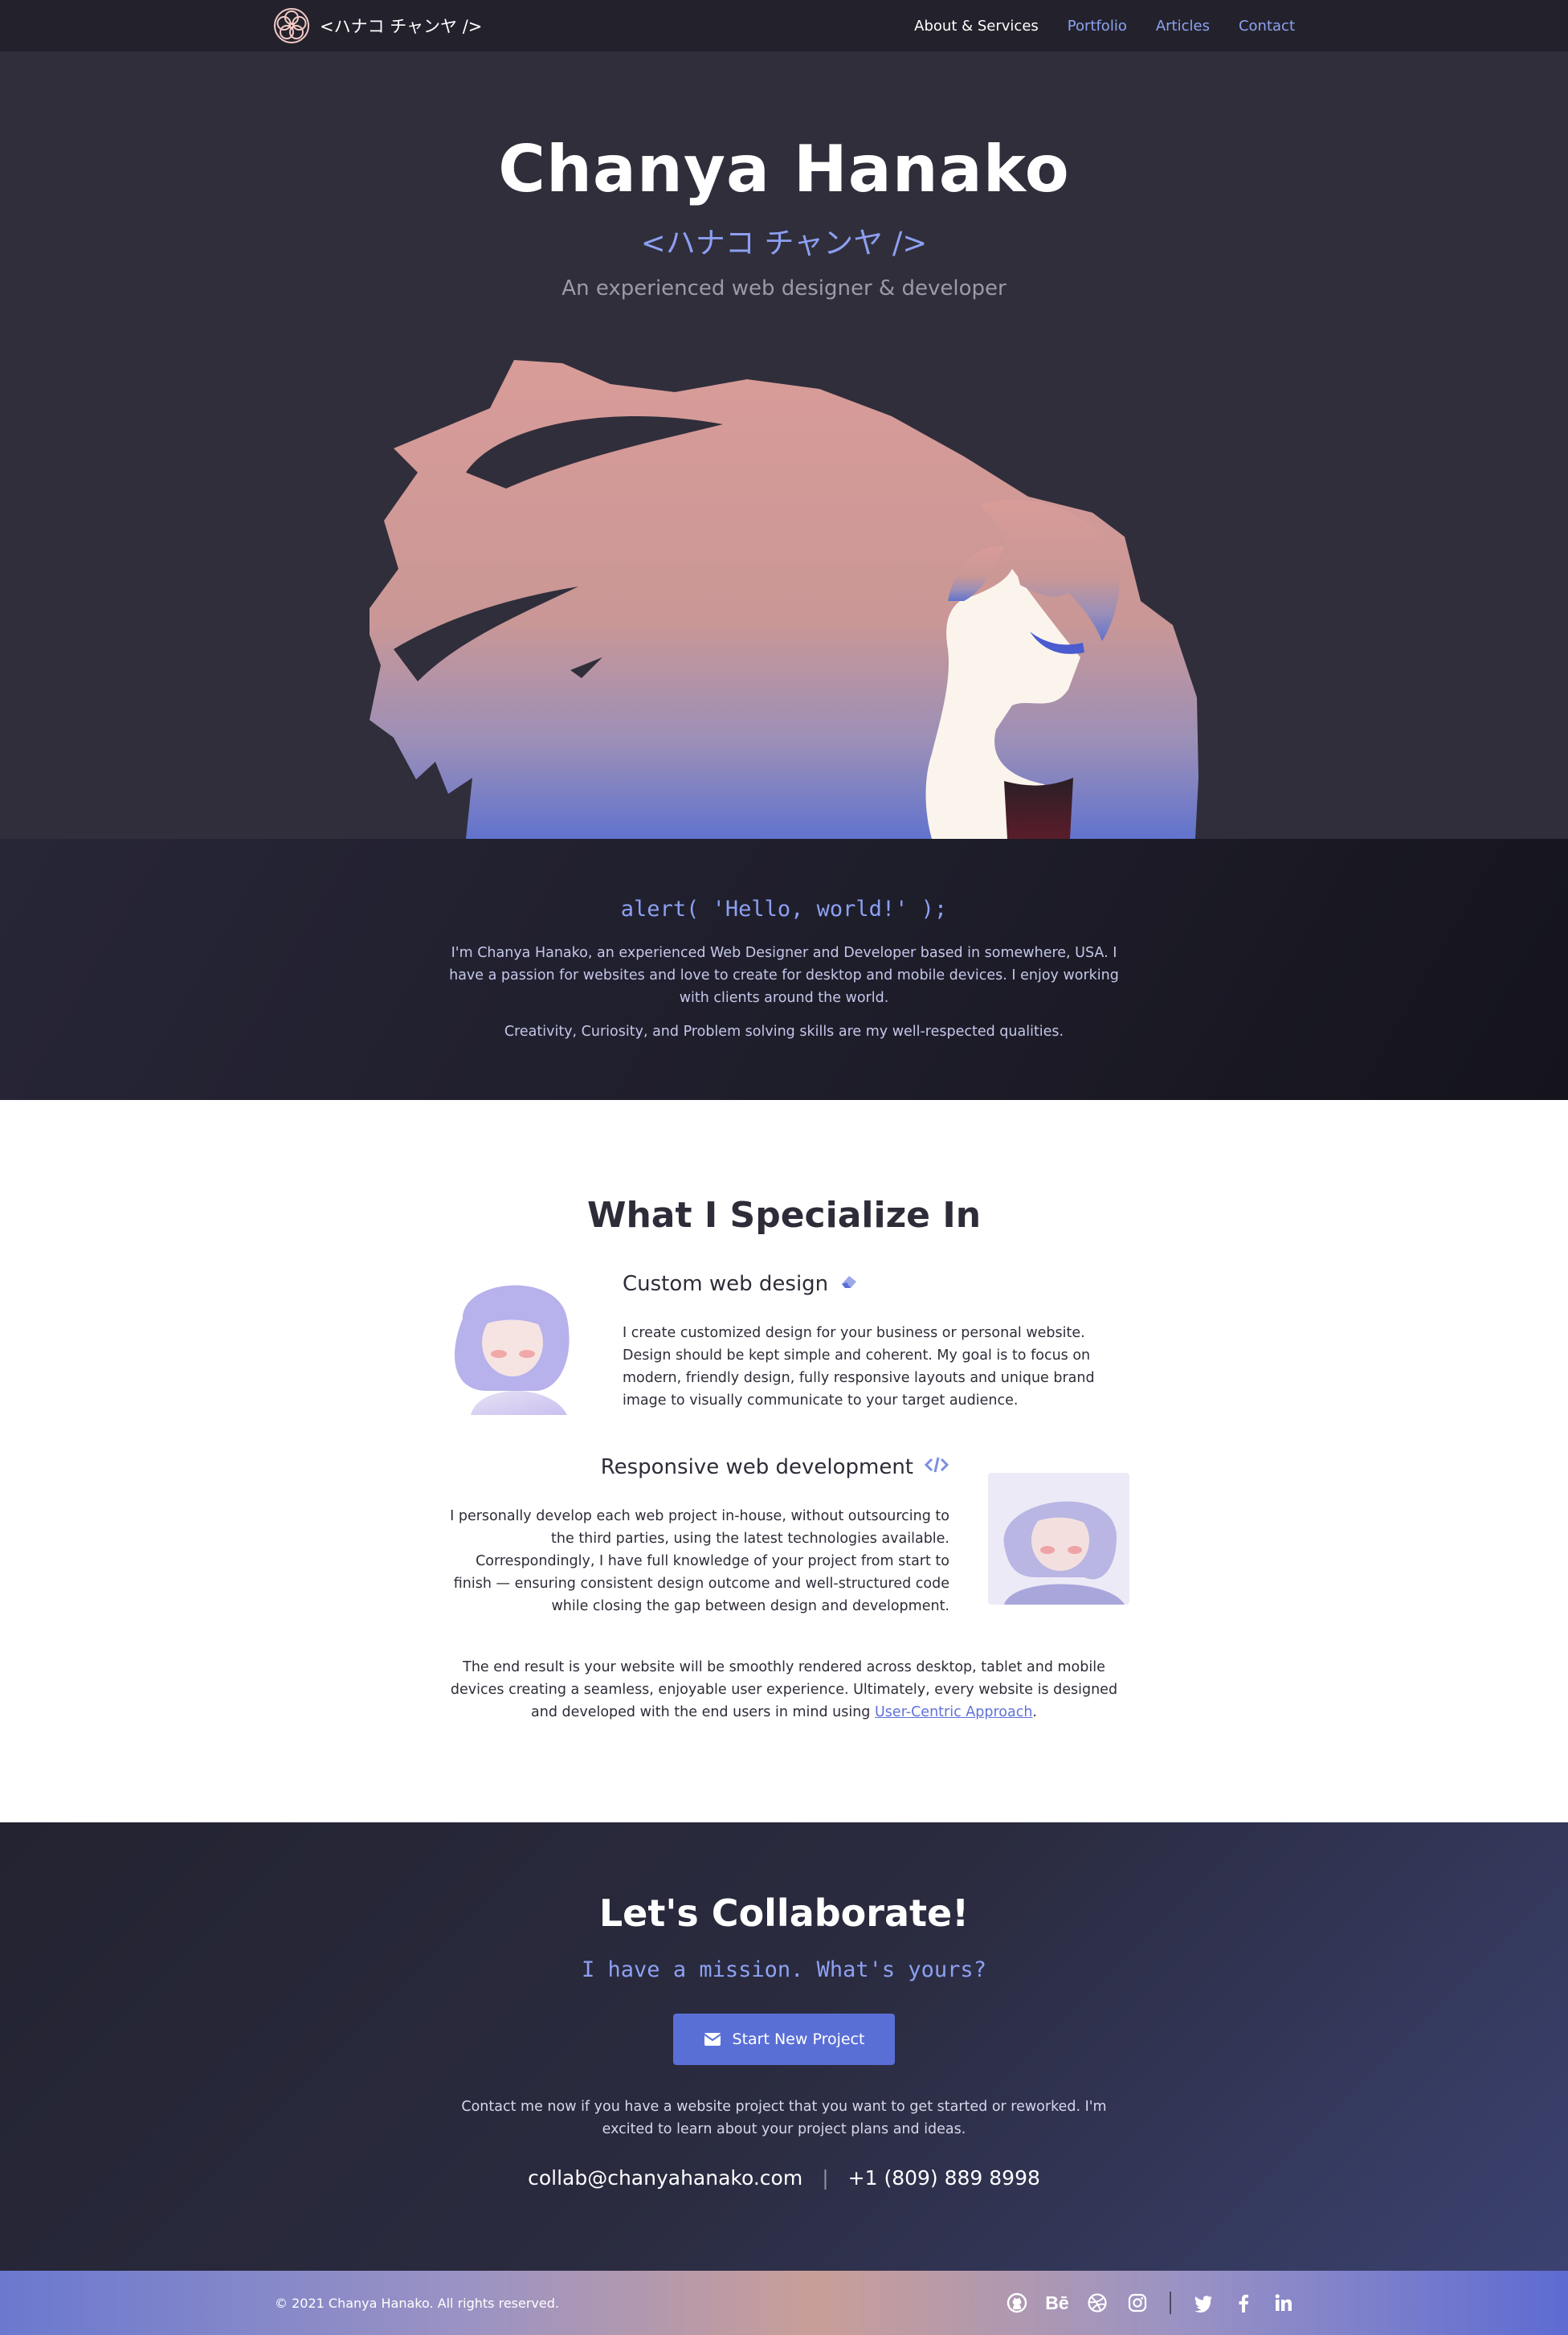  I want to click on linkedin-icon, so click(1284, 2303).